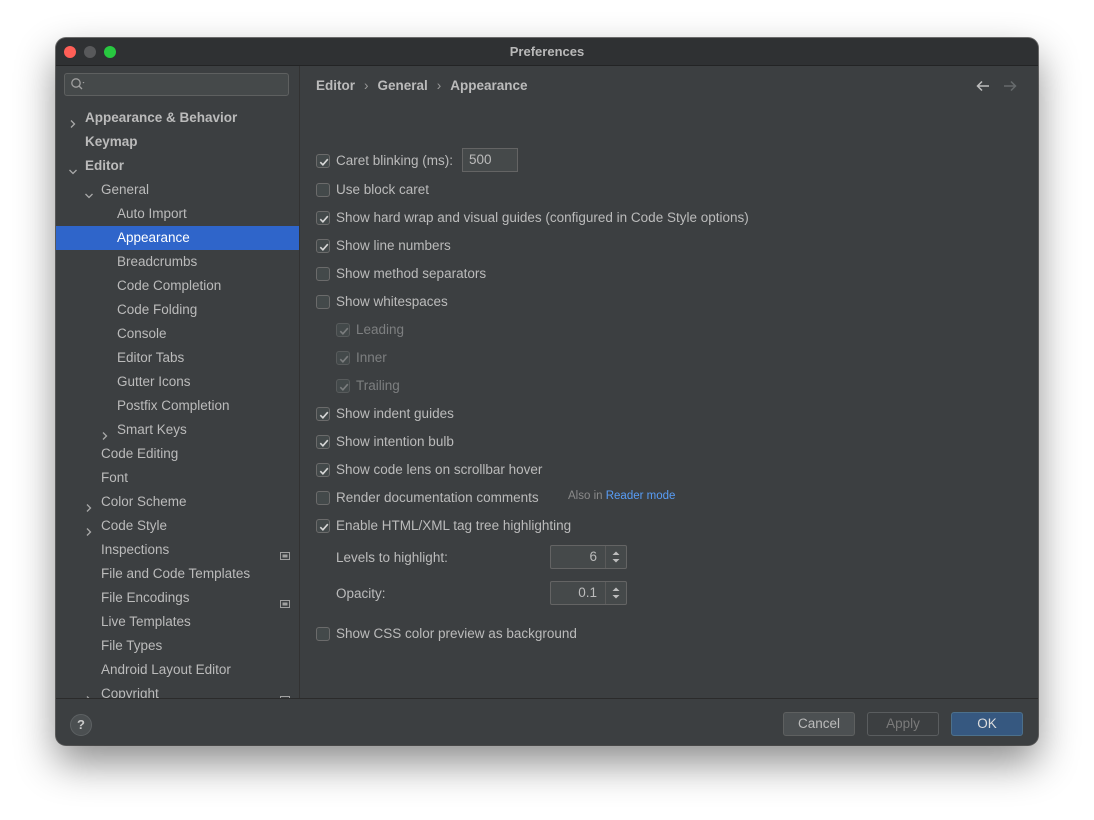 The width and height of the screenshot is (1094, 820). I want to click on levels-label: Levels to highlight:, so click(392, 557).